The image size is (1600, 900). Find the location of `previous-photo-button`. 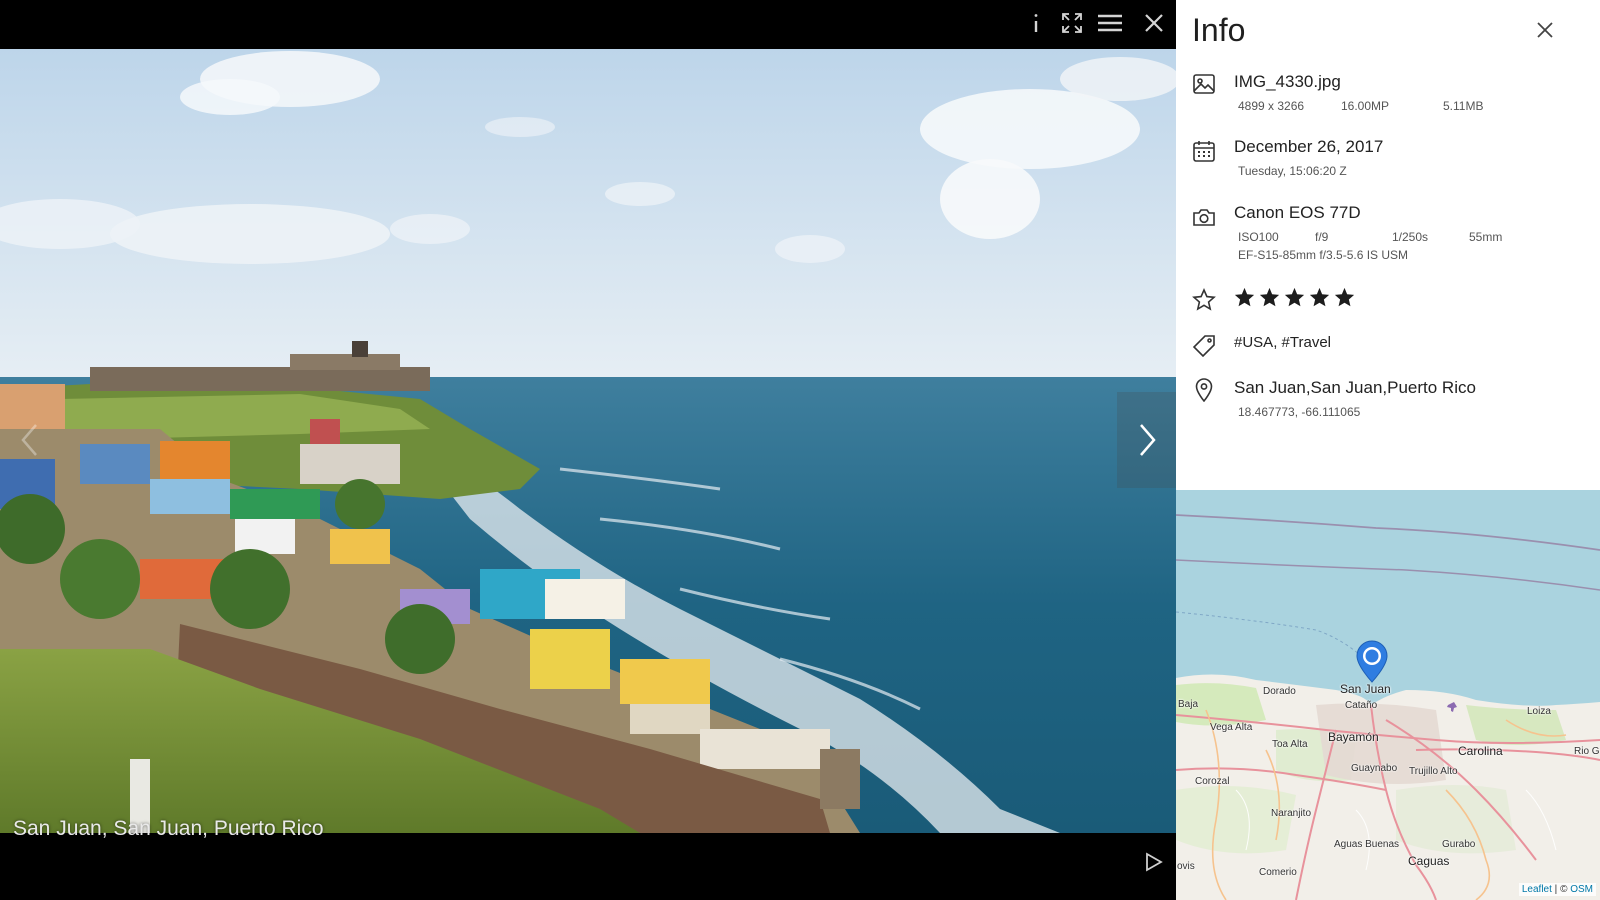

previous-photo-button is located at coordinates (30, 440).